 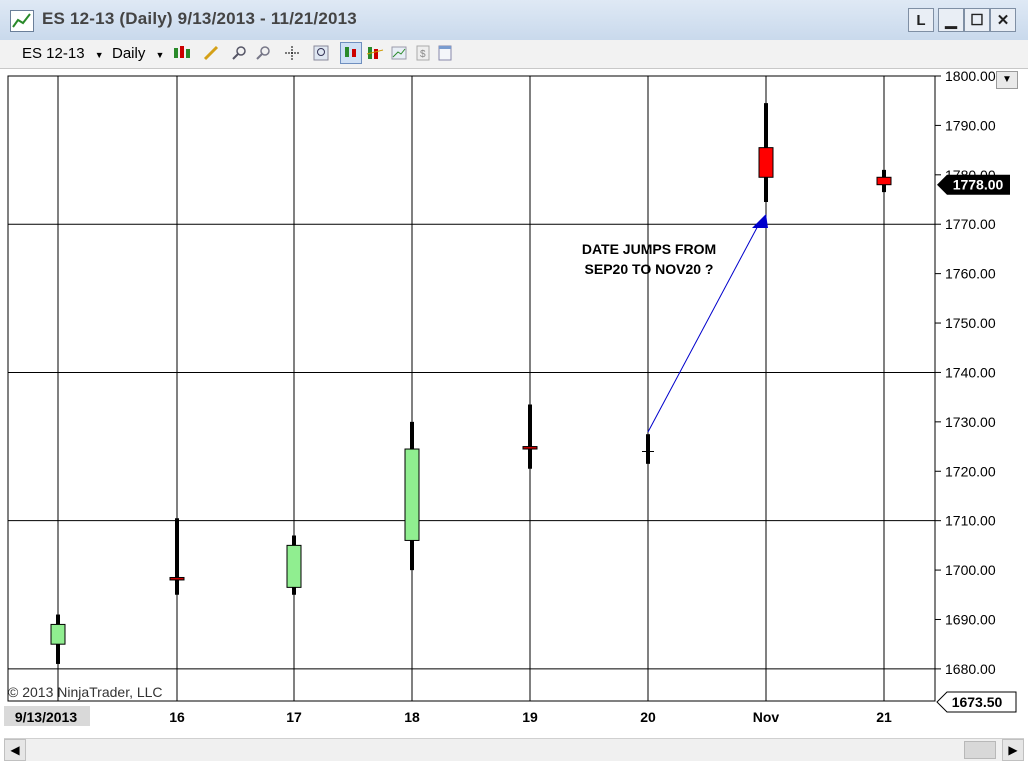 I want to click on y-tick-label: 1680.00, so click(x=970, y=669).